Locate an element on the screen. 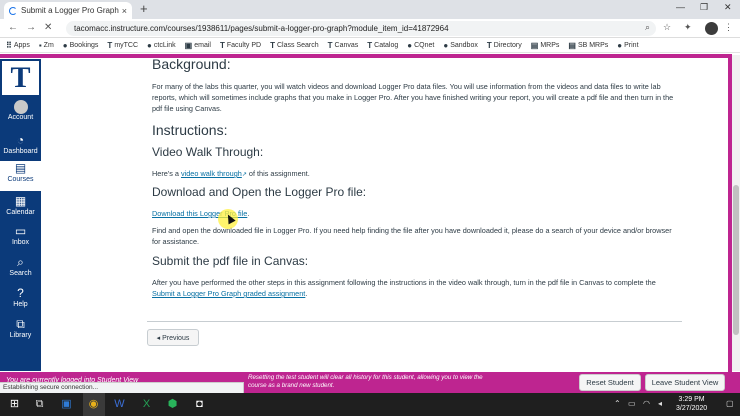  library-icon: ⧉ is located at coordinates (20, 324).